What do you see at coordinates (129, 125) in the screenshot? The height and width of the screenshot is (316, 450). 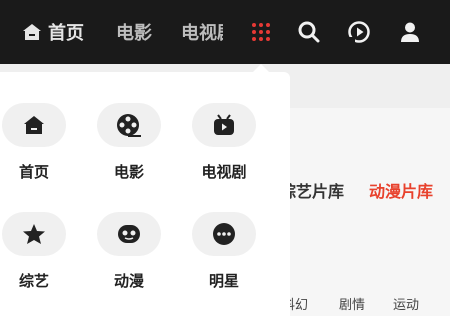 I see `film-reel-icon` at bounding box center [129, 125].